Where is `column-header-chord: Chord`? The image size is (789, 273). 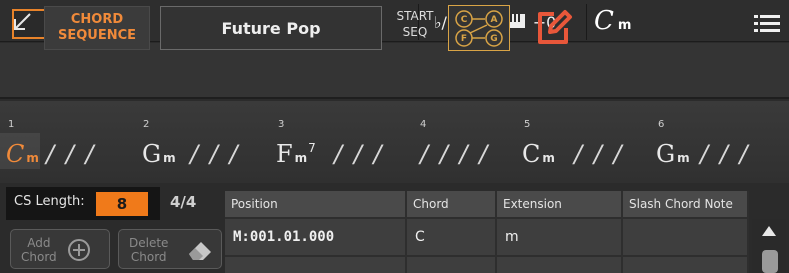
column-header-chord: Chord is located at coordinates (452, 204).